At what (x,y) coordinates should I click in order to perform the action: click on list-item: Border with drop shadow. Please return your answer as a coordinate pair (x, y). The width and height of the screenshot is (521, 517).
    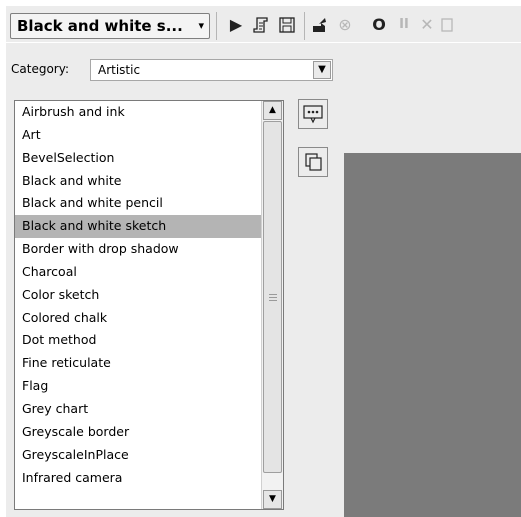
    Looking at the image, I should click on (149, 249).